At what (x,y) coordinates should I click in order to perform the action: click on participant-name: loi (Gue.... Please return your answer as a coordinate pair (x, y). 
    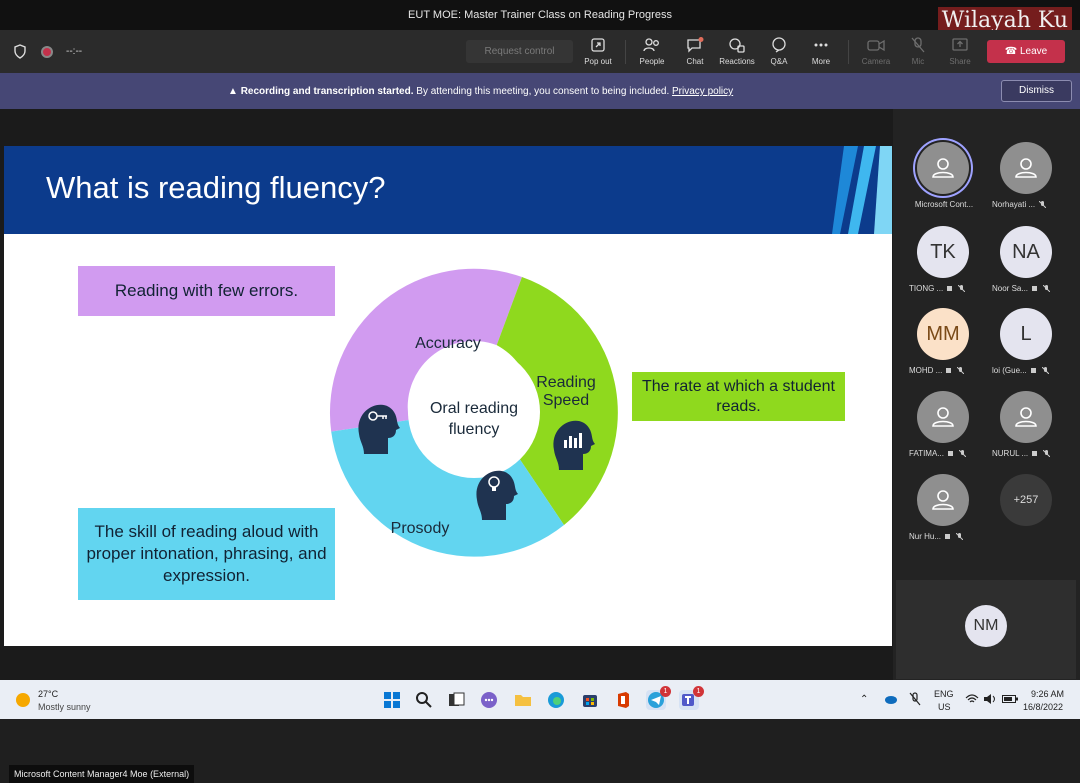
    Looking at the image, I should click on (1033, 370).